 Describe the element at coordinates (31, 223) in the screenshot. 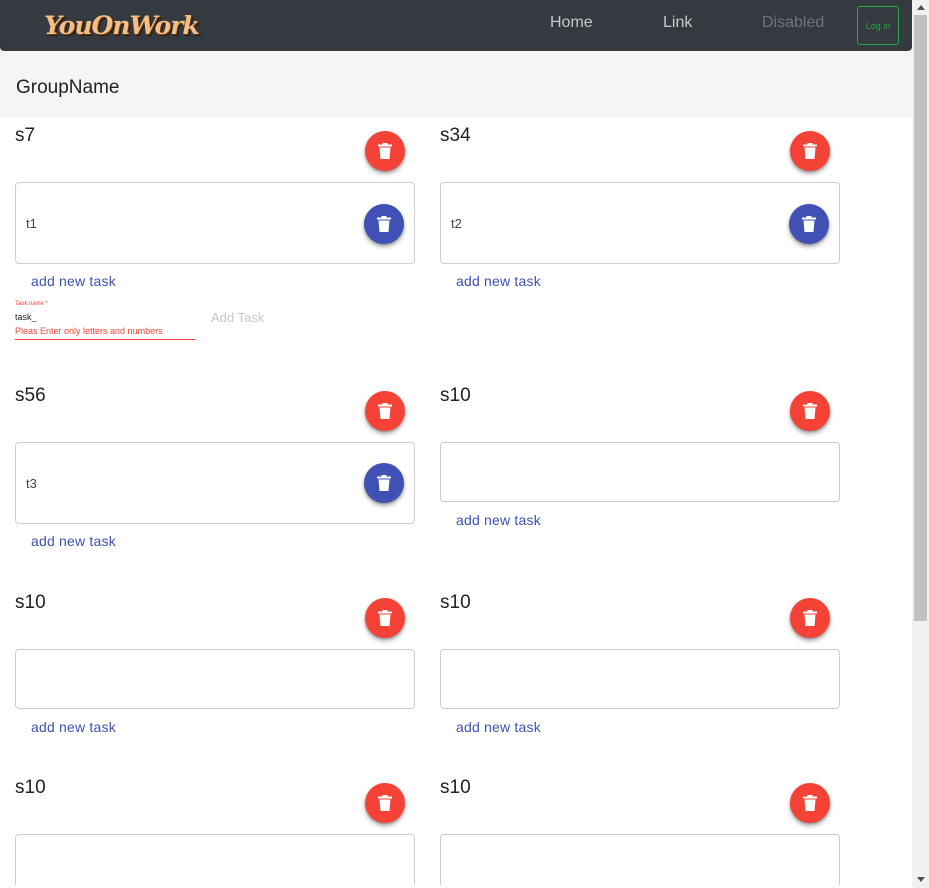

I see `task-name: t1` at that location.